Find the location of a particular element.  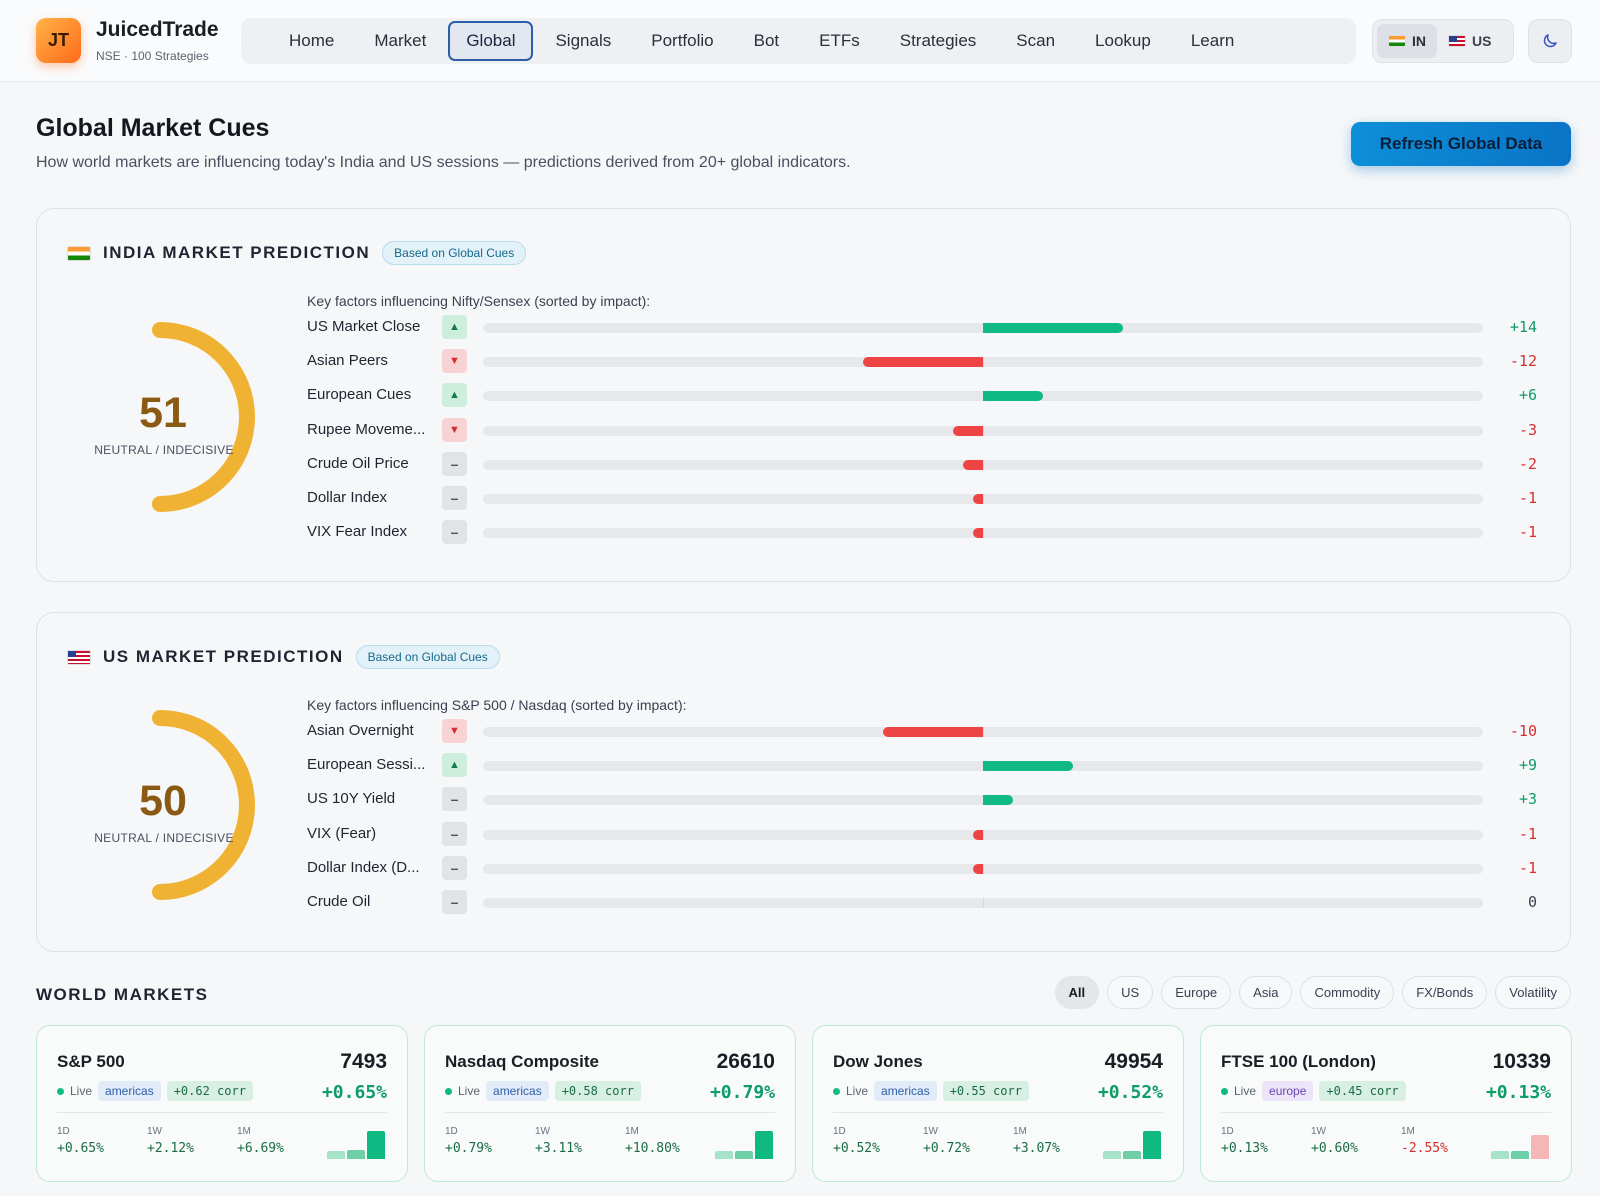

market-change: +0.65% is located at coordinates (354, 1092).